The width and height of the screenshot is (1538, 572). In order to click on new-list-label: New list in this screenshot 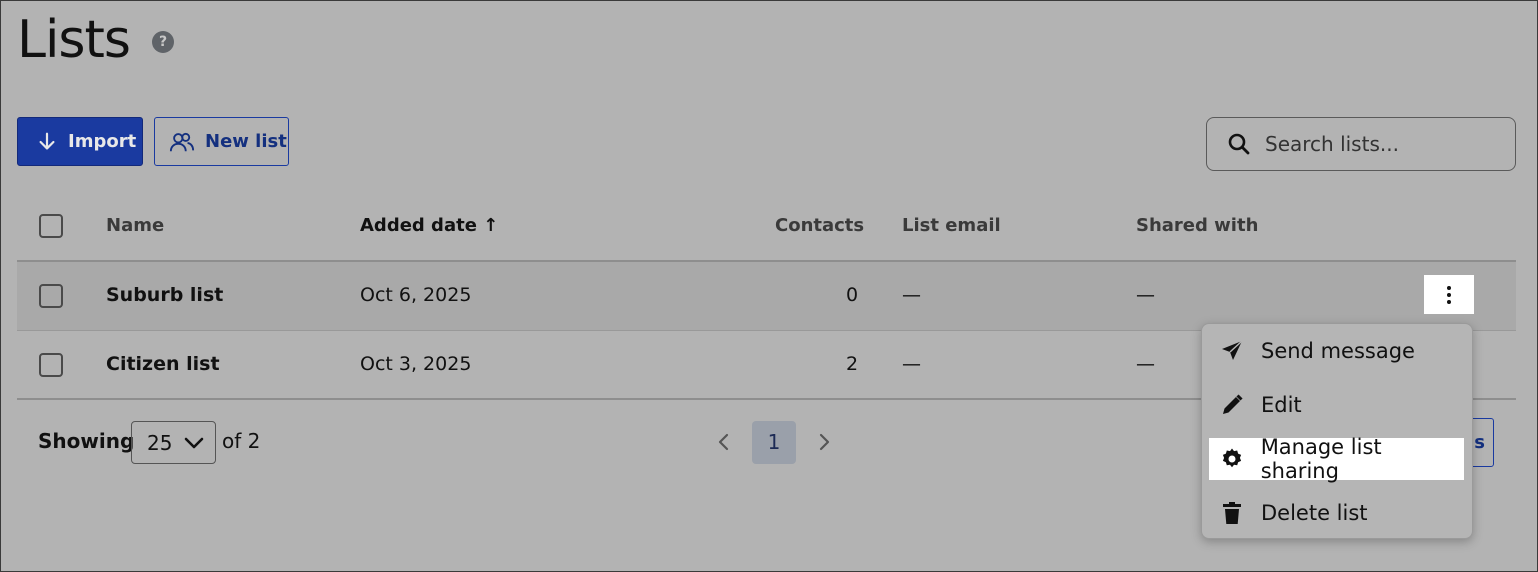, I will do `click(246, 141)`.